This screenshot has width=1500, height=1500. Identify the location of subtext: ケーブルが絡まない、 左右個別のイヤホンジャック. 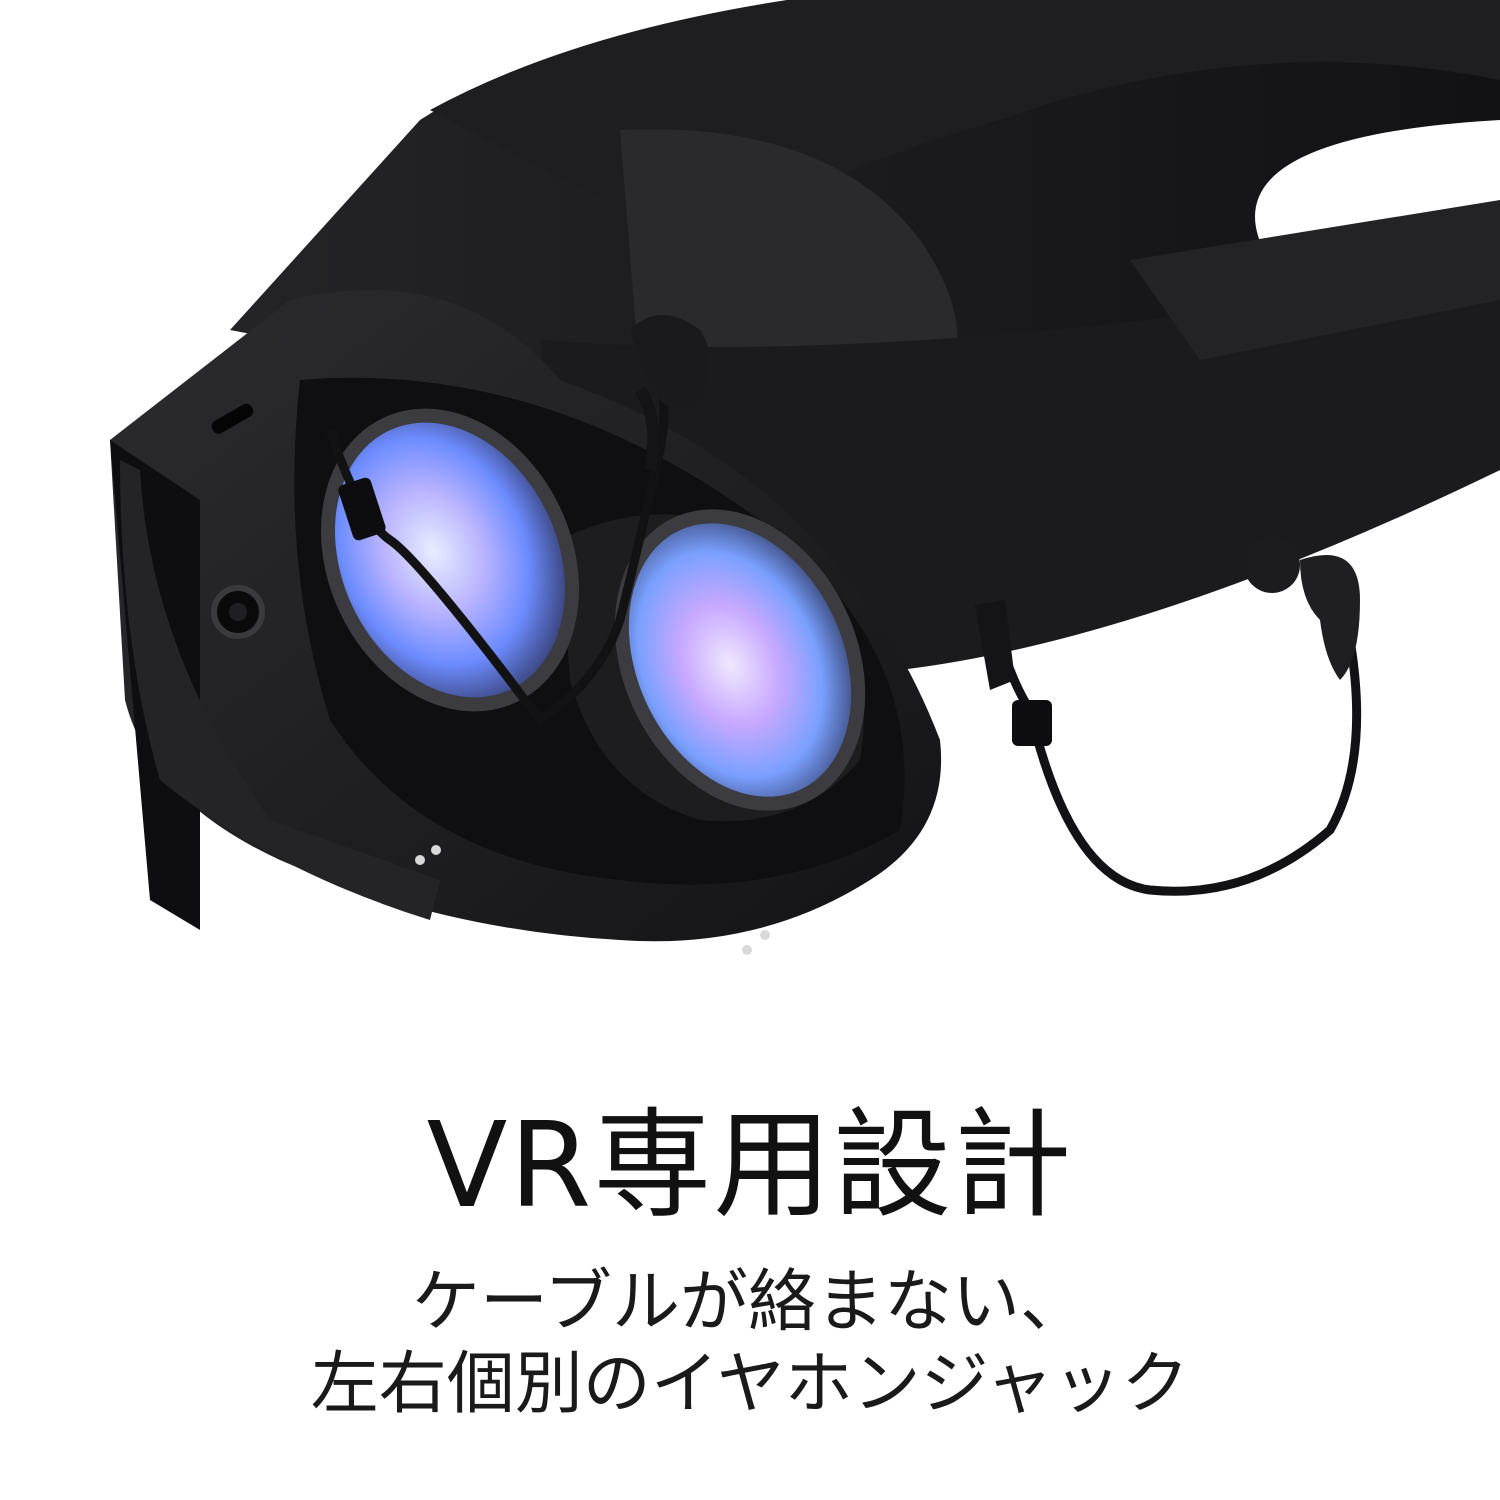
(750, 1344).